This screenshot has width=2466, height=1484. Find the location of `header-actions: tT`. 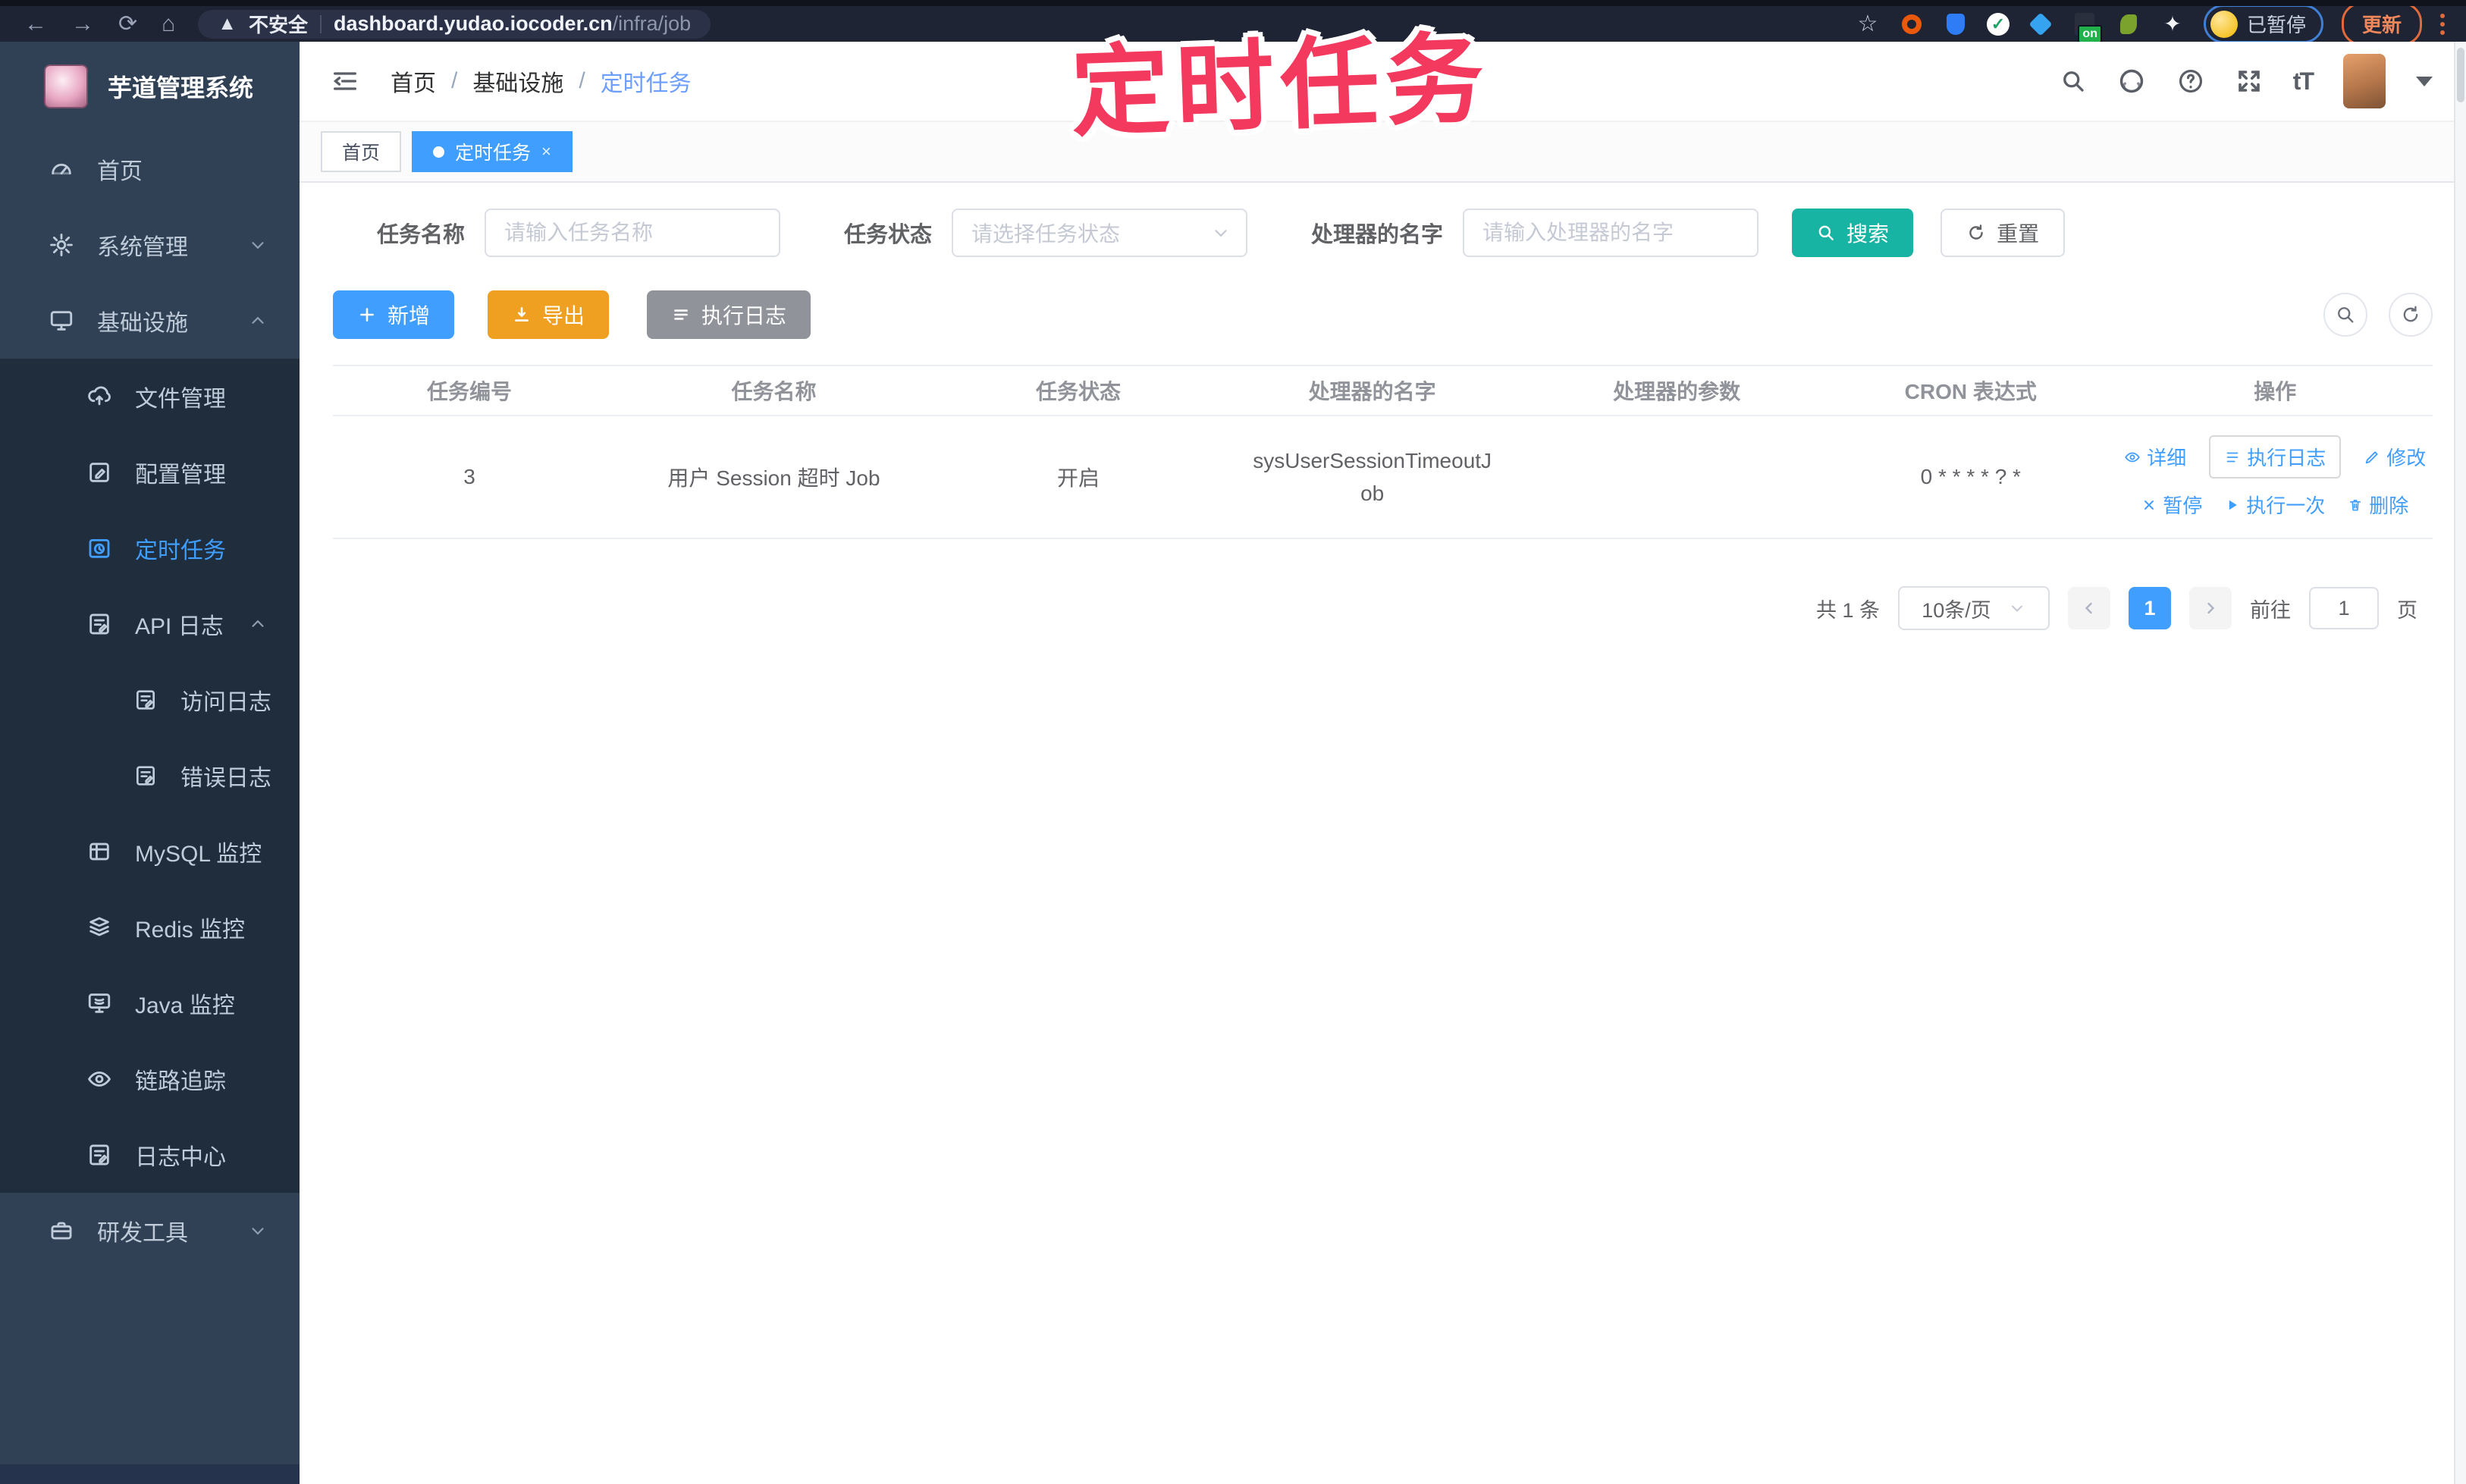

header-actions: tT is located at coordinates (2246, 81).